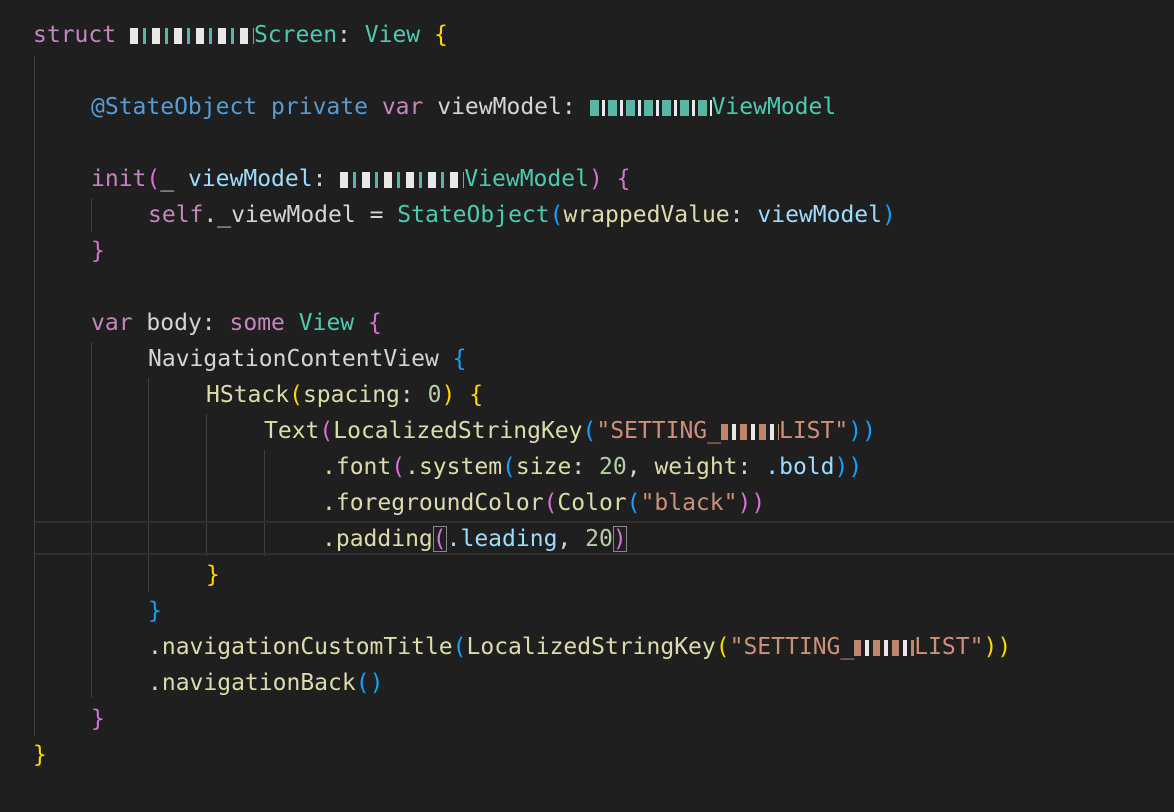 This screenshot has width=1174, height=812. What do you see at coordinates (433, 503) in the screenshot?
I see `method-call: .foregroundColor` at bounding box center [433, 503].